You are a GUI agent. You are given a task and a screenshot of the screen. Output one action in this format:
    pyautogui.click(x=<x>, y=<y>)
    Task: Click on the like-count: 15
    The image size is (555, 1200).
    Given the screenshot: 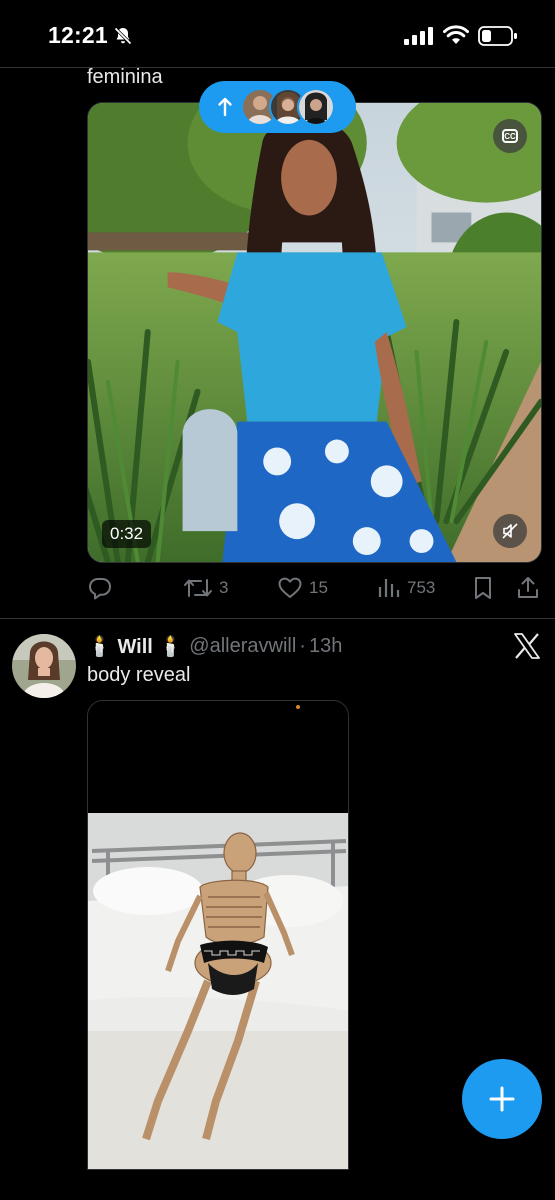 What is the action you would take?
    pyautogui.click(x=318, y=587)
    